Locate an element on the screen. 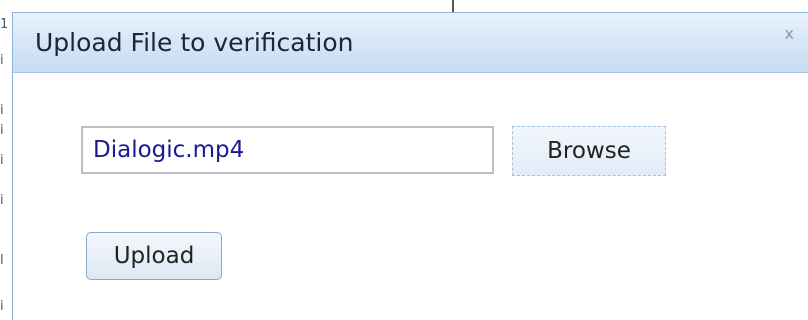 This screenshot has width=808, height=320. background-text-fragment: 1 is located at coordinates (4, 25).